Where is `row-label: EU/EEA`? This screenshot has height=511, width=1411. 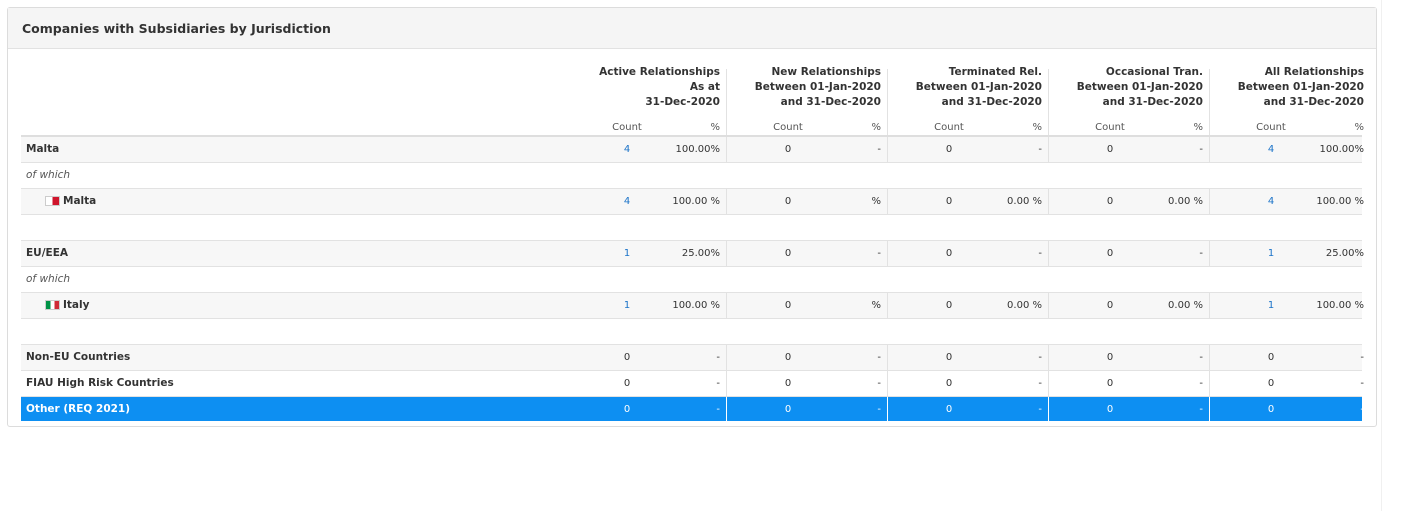
row-label: EU/EEA is located at coordinates (47, 253).